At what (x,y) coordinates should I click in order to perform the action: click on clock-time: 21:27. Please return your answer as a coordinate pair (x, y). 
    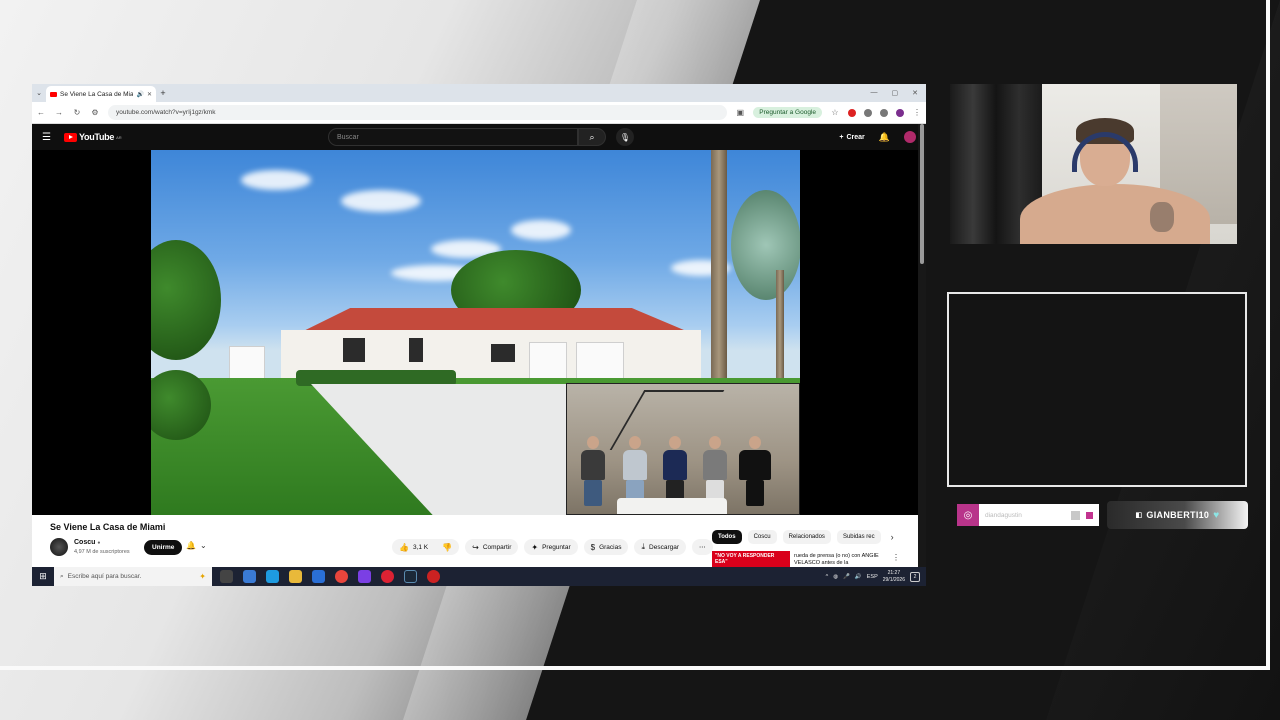
    Looking at the image, I should click on (894, 572).